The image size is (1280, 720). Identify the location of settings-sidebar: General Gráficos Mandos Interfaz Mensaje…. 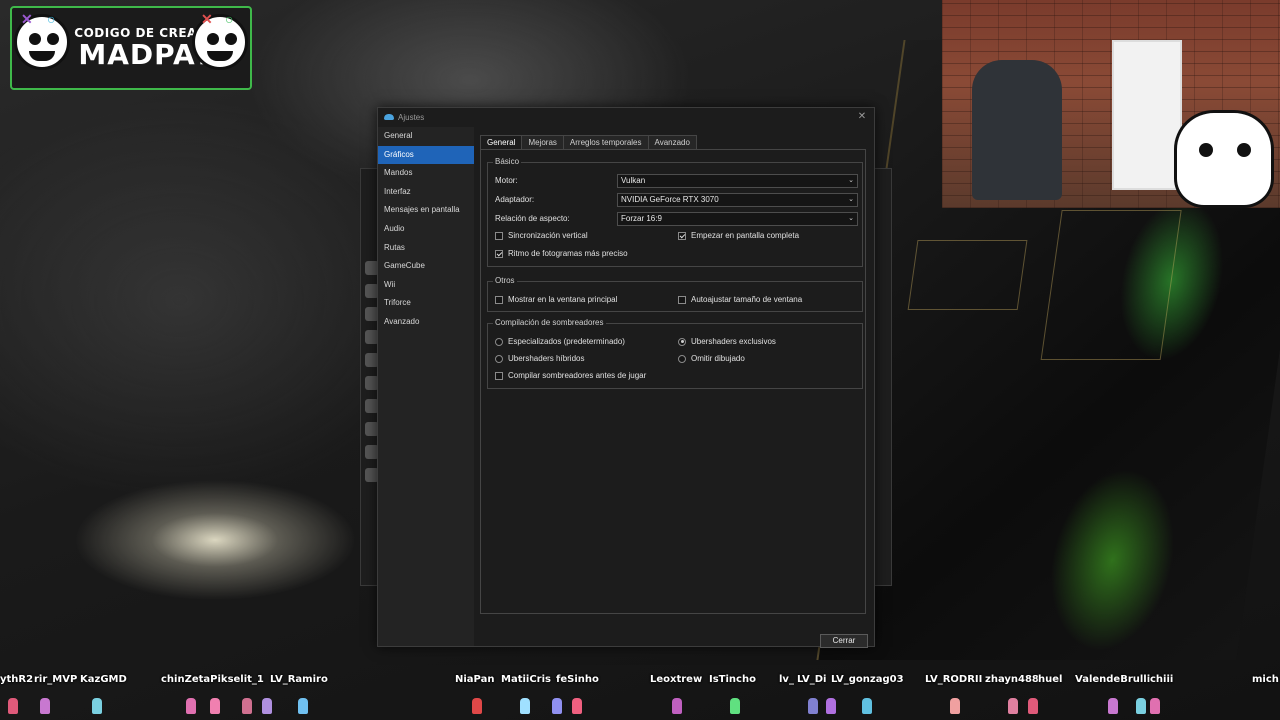
(426, 386).